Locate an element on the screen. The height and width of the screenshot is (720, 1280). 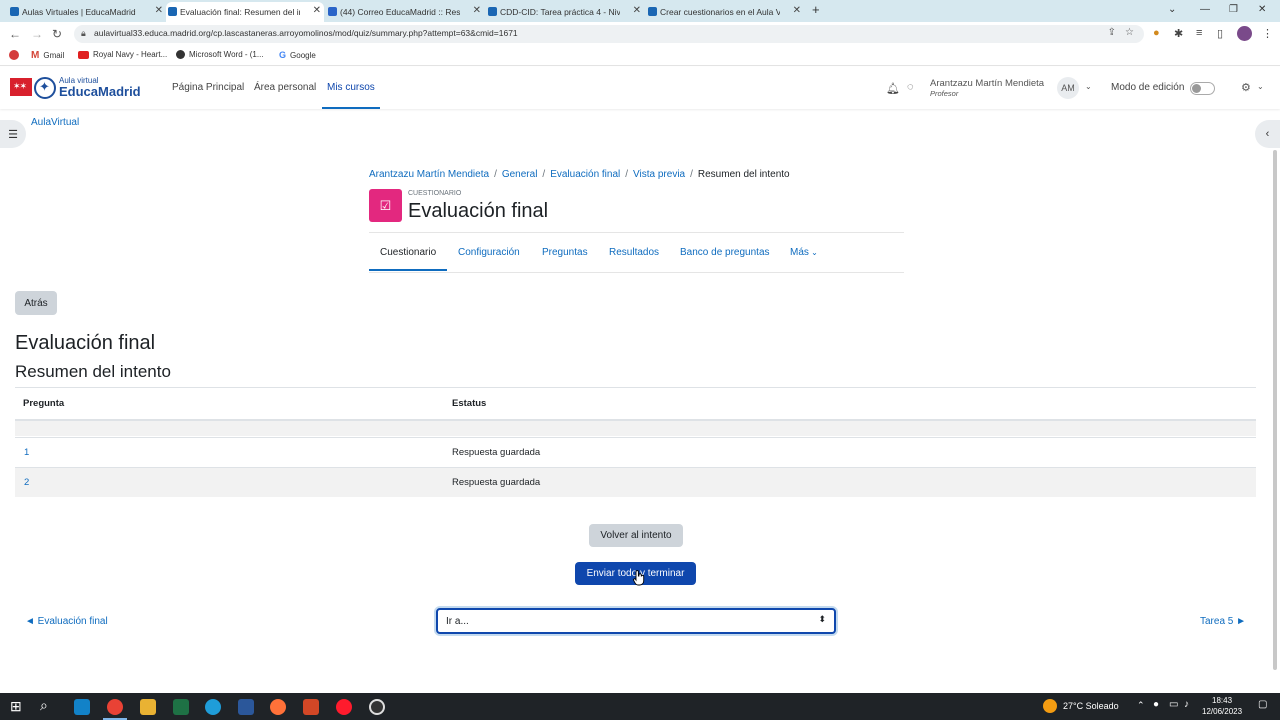
weather-sun-icon is located at coordinates (1050, 706).